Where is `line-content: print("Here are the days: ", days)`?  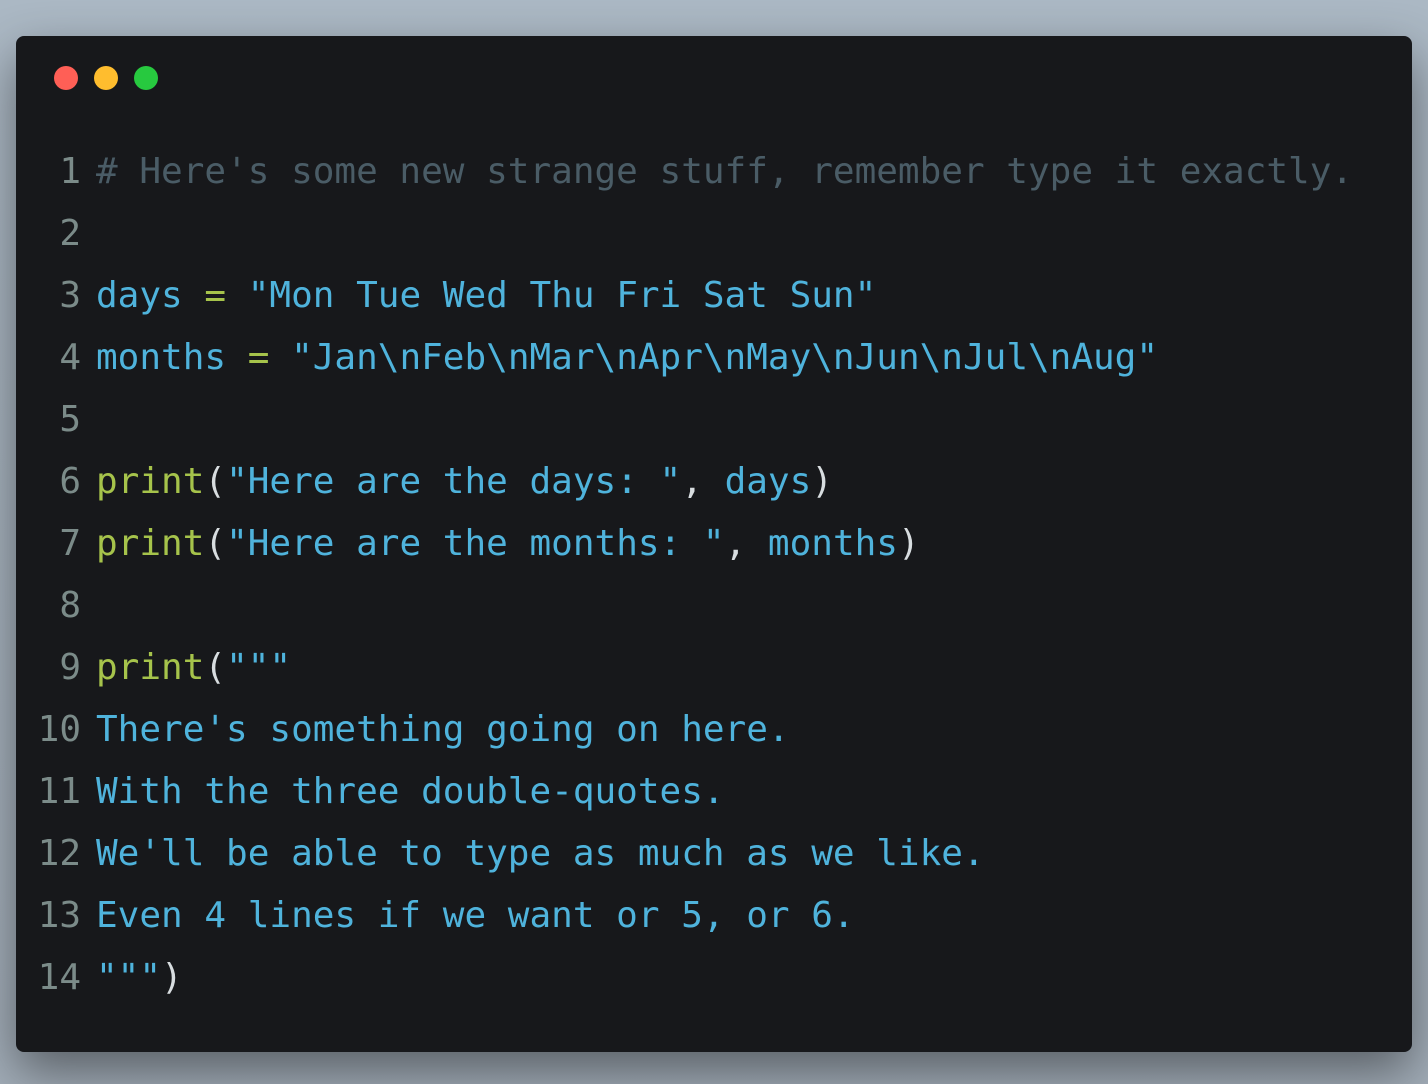
line-content: print("Here are the days: ", days) is located at coordinates (464, 482).